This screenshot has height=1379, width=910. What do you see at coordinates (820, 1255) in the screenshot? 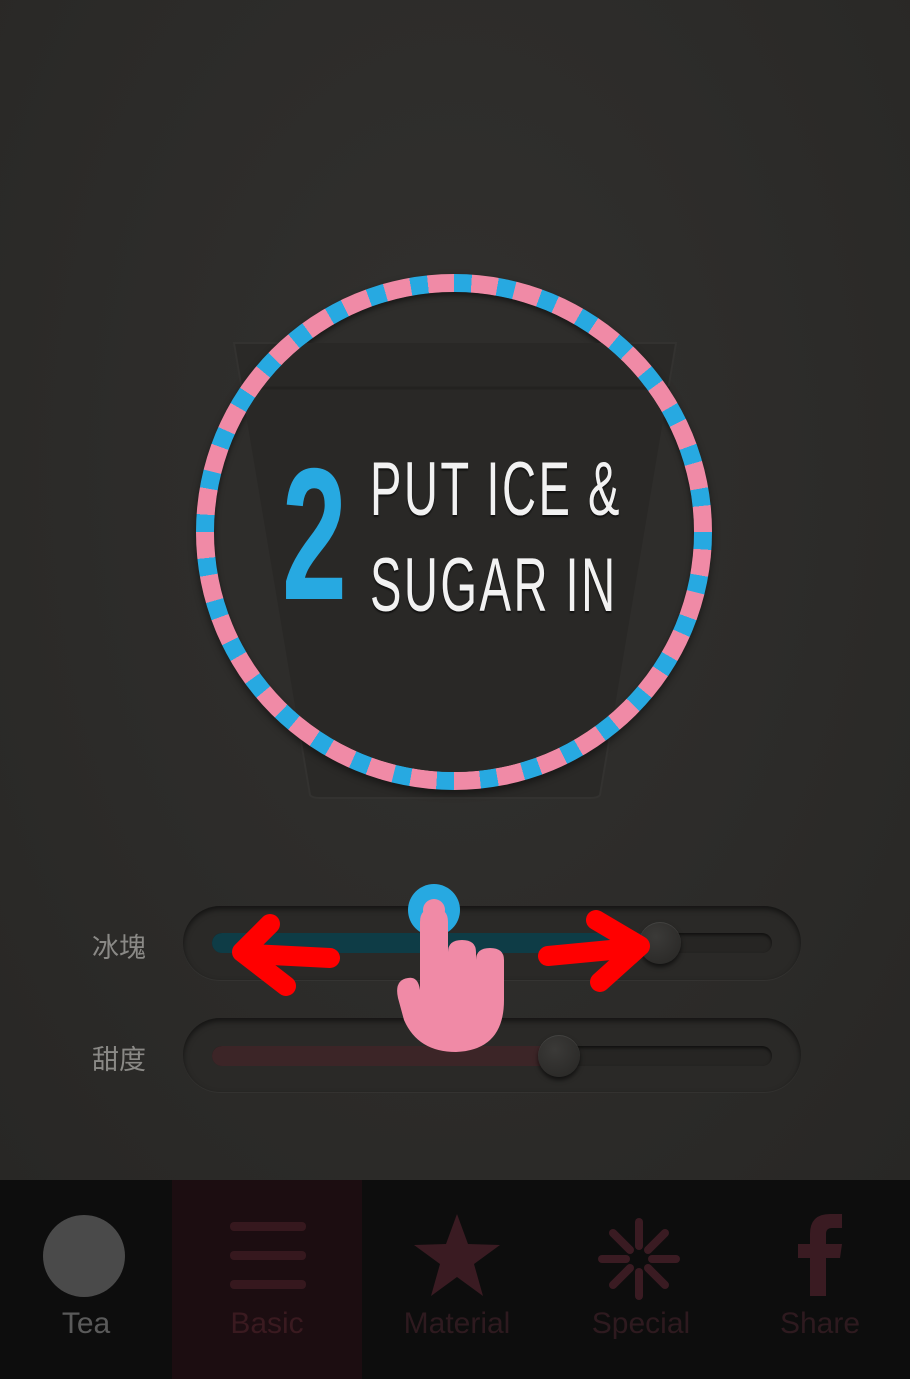
I see `facebook-icon` at bounding box center [820, 1255].